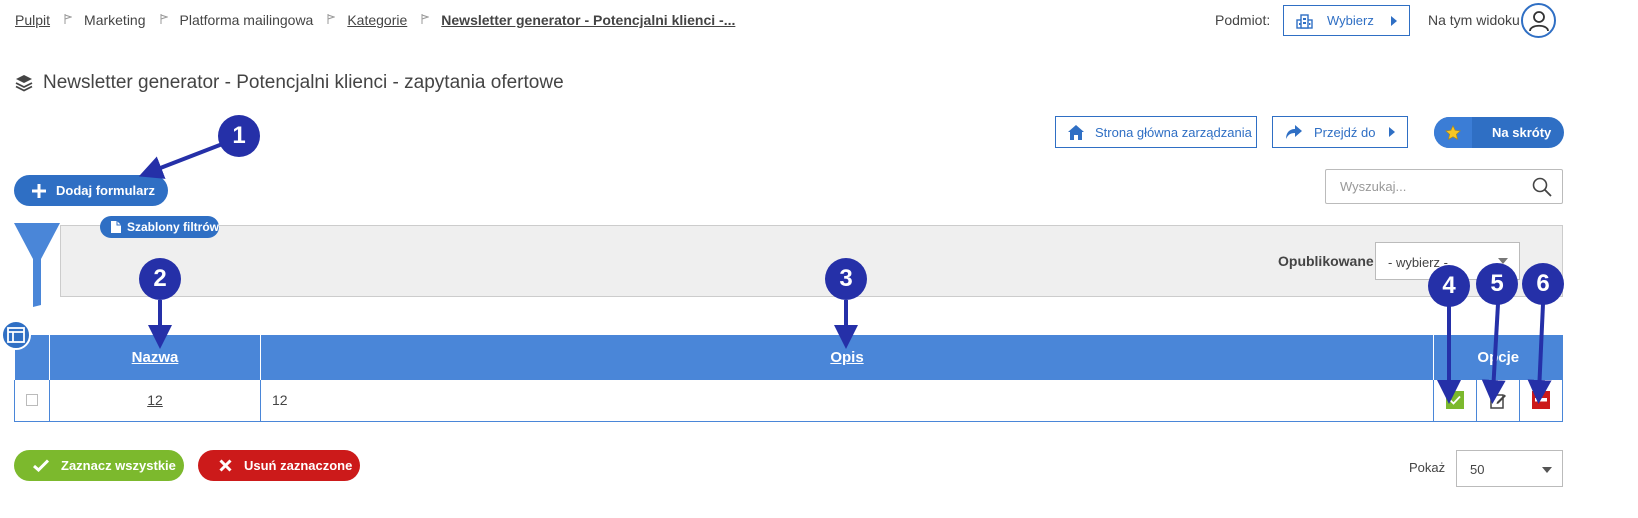 The width and height of the screenshot is (1638, 518). I want to click on shortcuts-button: Na skróty, so click(1499, 132).